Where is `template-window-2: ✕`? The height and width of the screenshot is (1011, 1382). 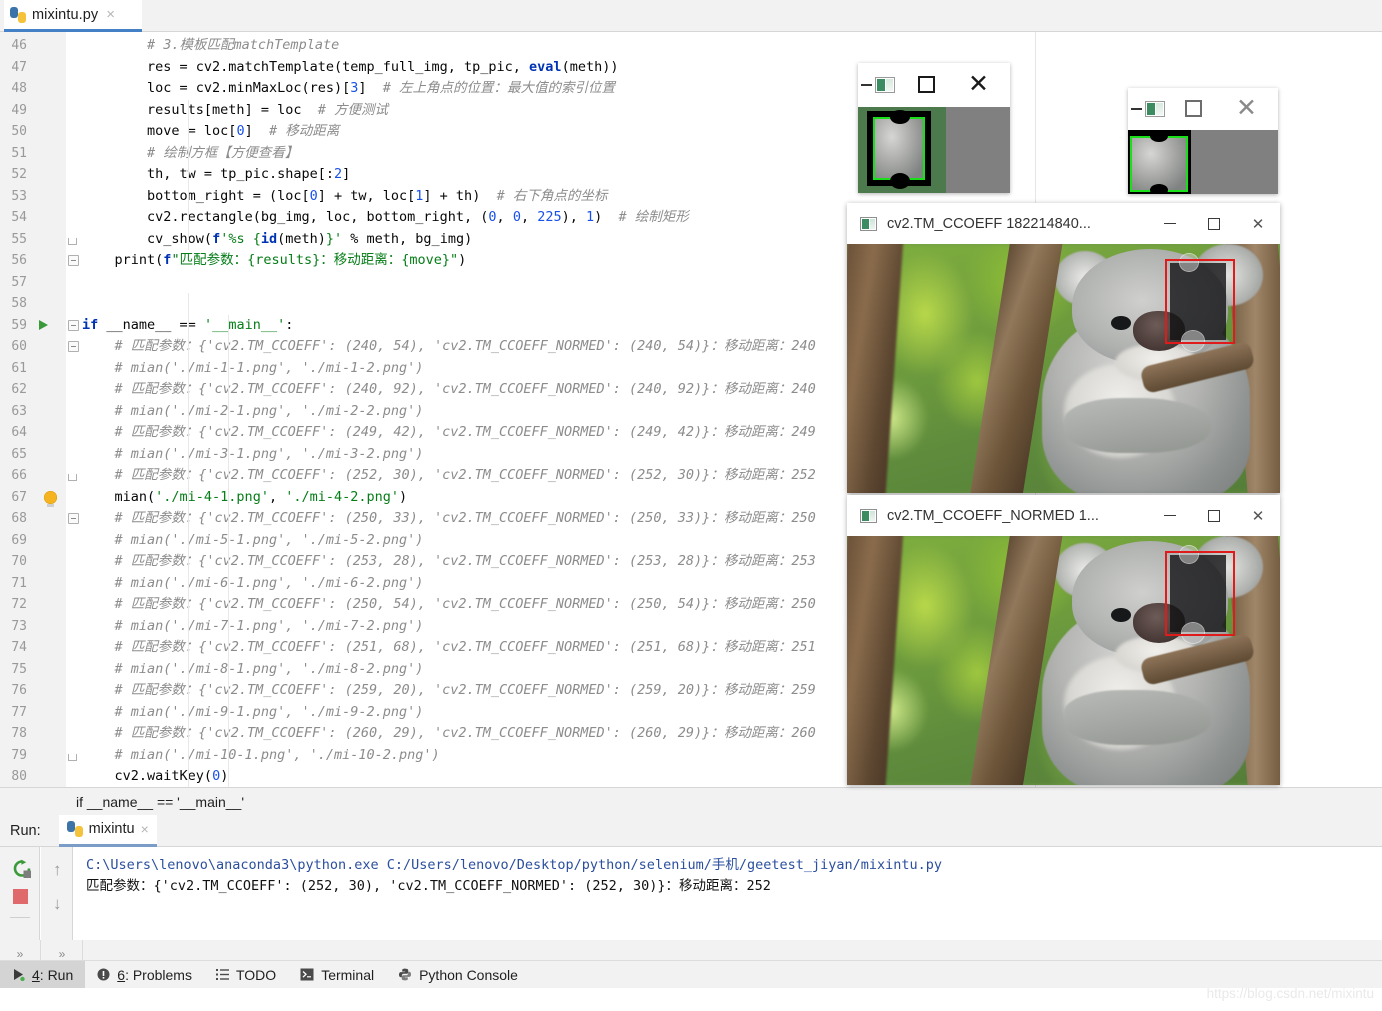 template-window-2: ✕ is located at coordinates (1203, 141).